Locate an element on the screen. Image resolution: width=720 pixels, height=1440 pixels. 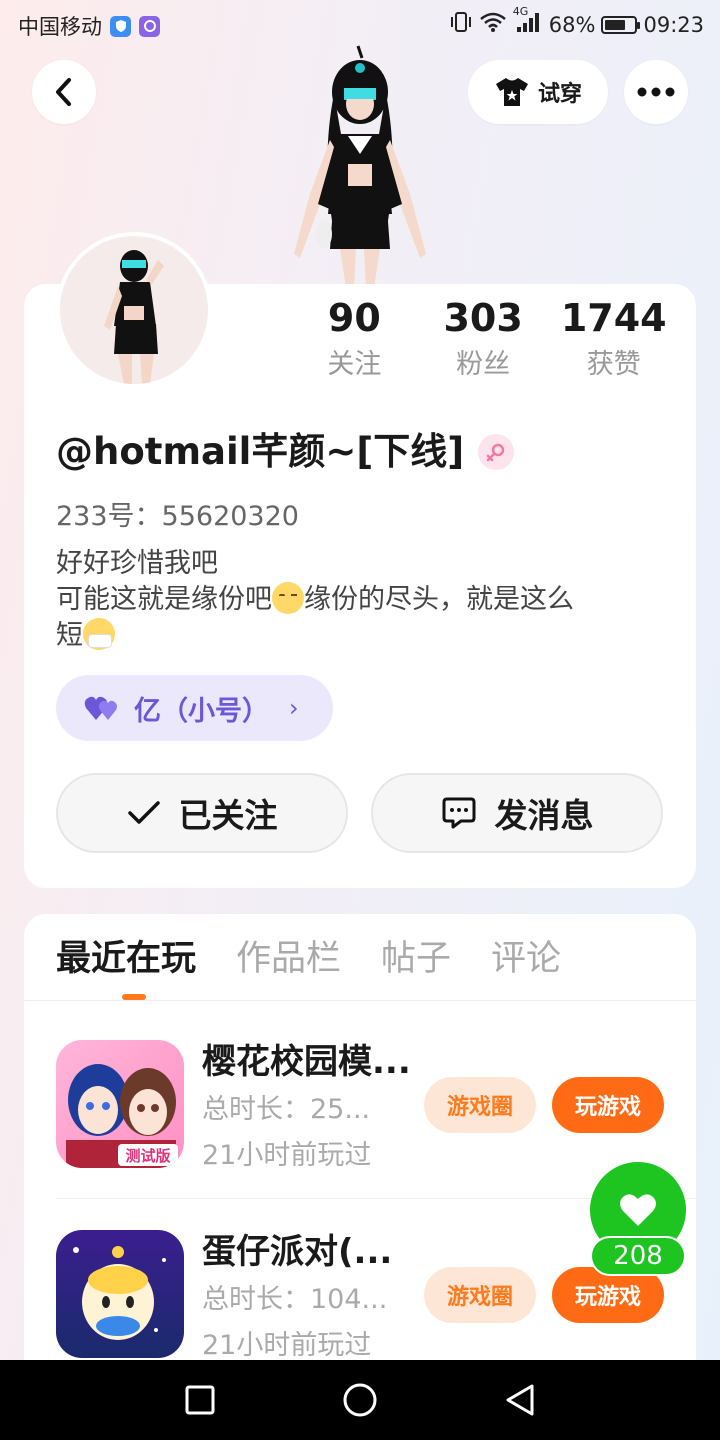
stat-value: 1744 is located at coordinates (613, 318).